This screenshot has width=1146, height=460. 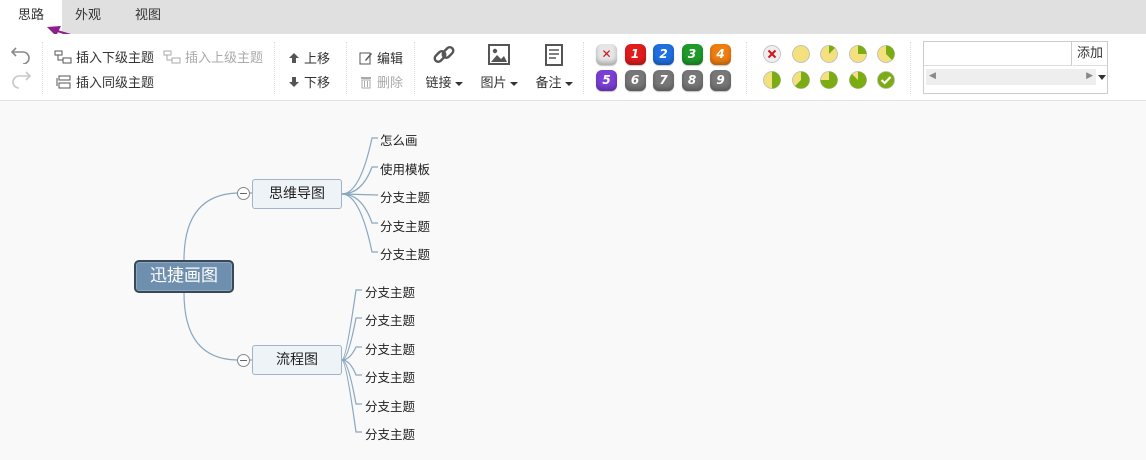 I want to click on insert-child-icon, so click(x=63, y=56).